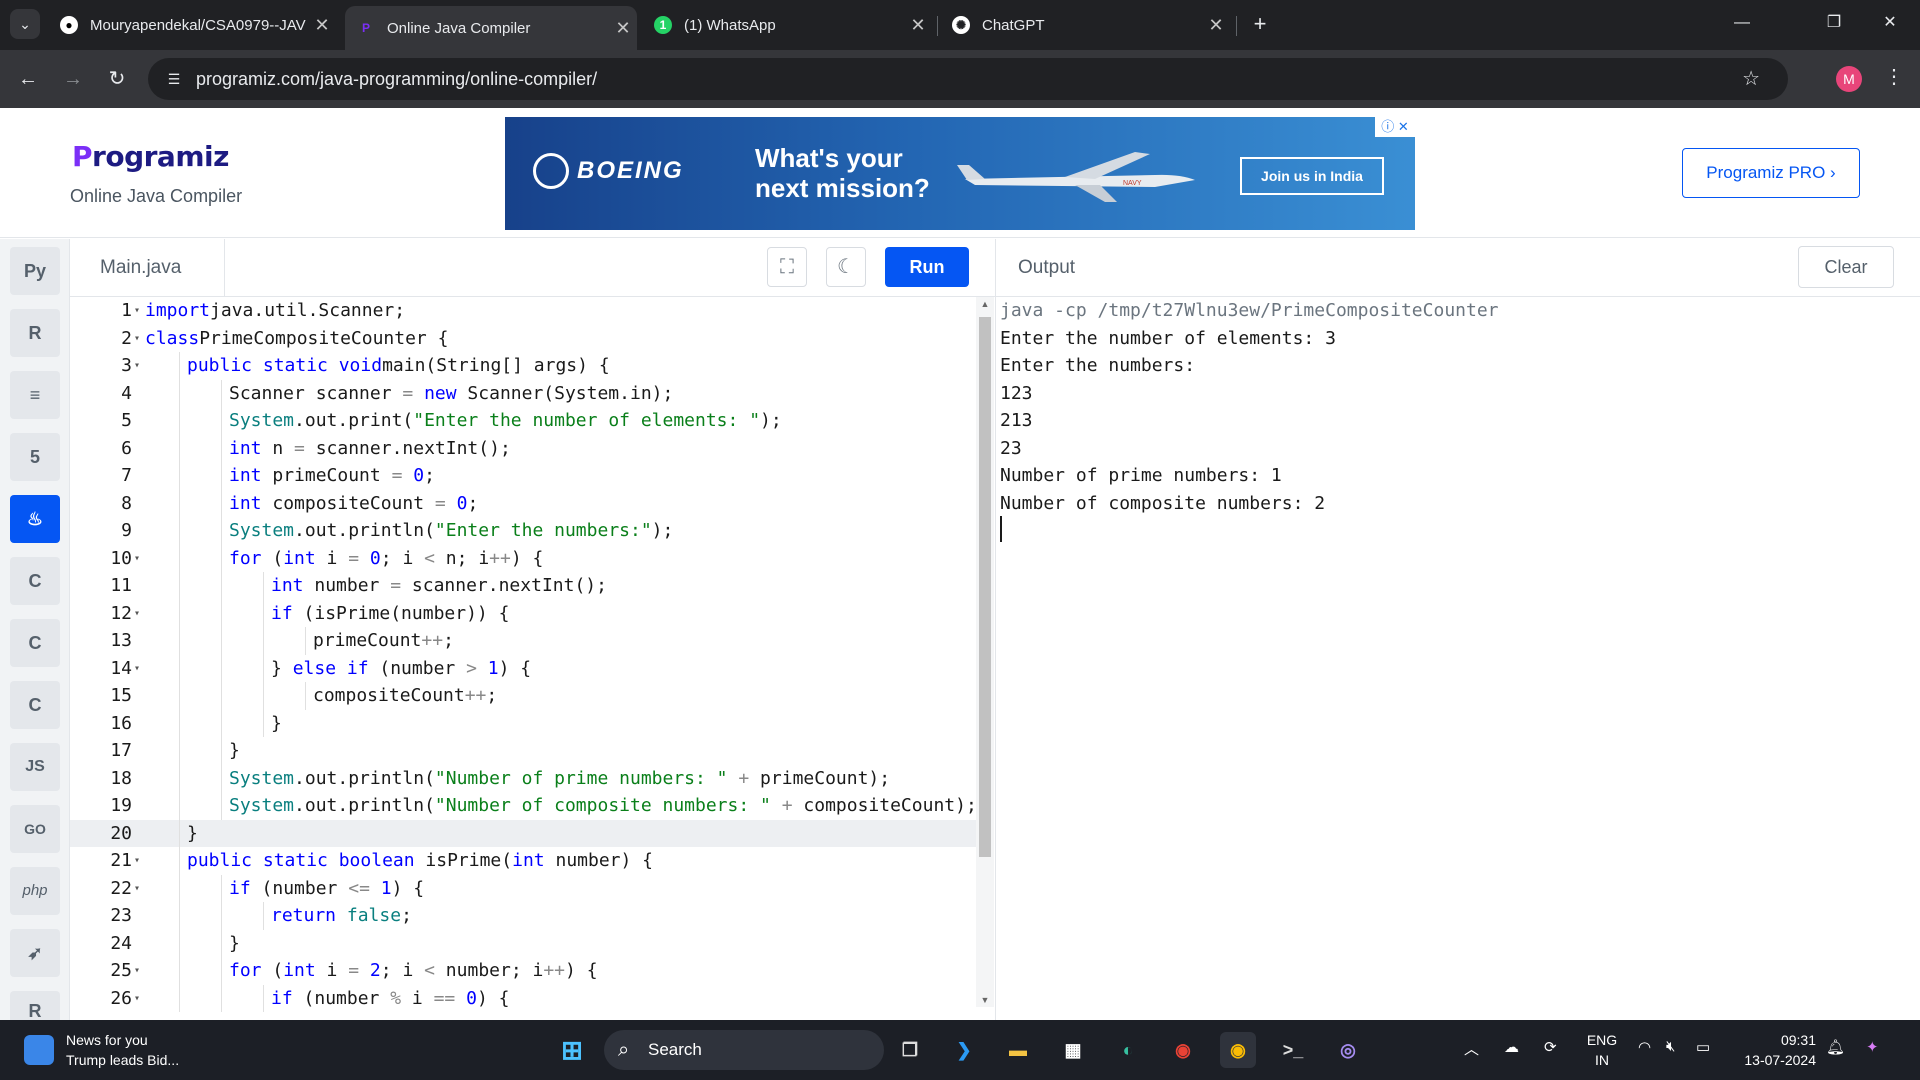 The height and width of the screenshot is (1080, 1920). Describe the element at coordinates (35, 643) in the screenshot. I see `cpp-icon: C` at that location.